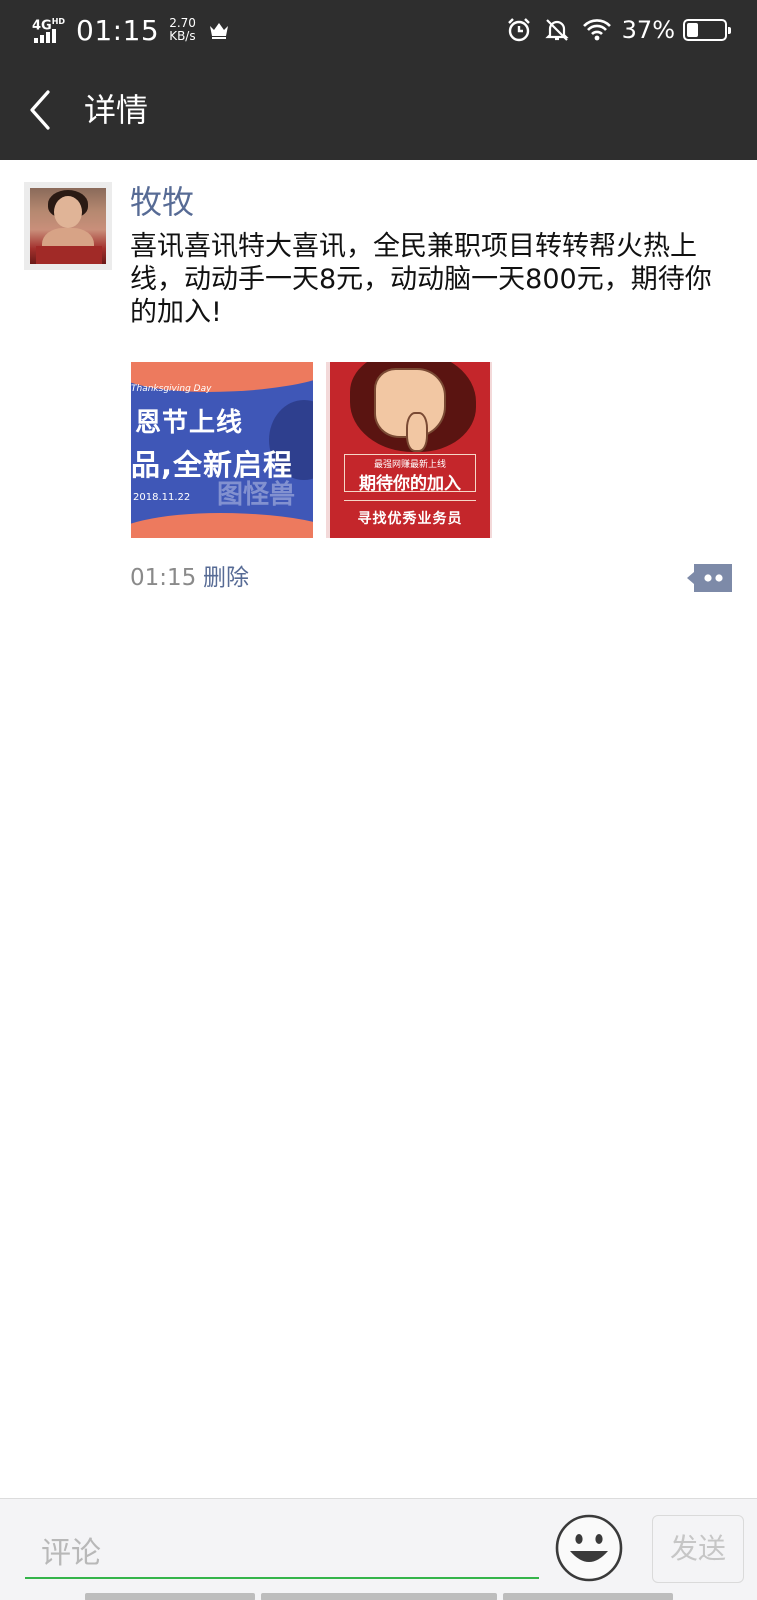 The image size is (757, 1600). I want to click on status-left: 4GHD 01:15 2.70 KB/s, so click(131, 30).